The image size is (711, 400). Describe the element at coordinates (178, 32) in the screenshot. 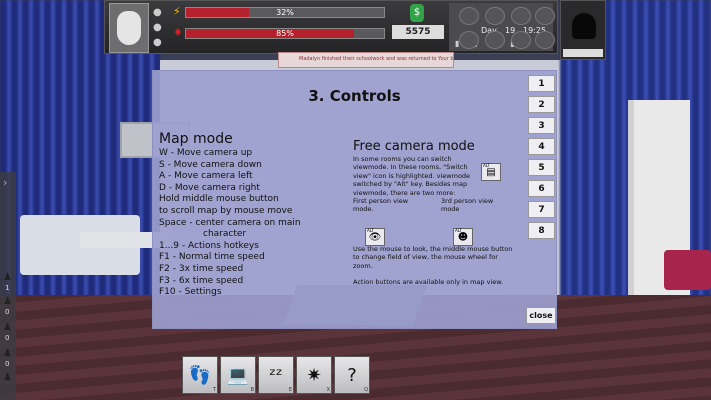

I see `health-icon: ♦` at that location.